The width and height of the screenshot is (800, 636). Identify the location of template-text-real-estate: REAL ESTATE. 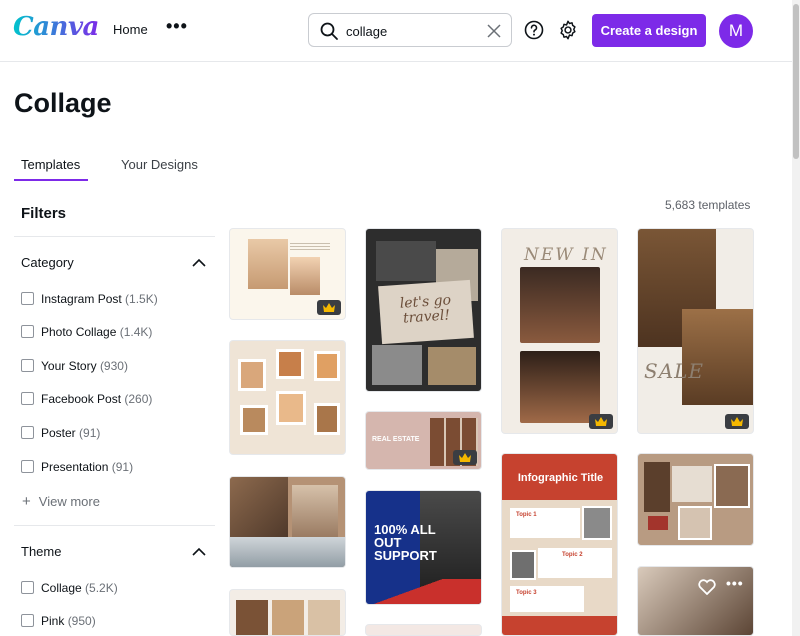
(396, 439).